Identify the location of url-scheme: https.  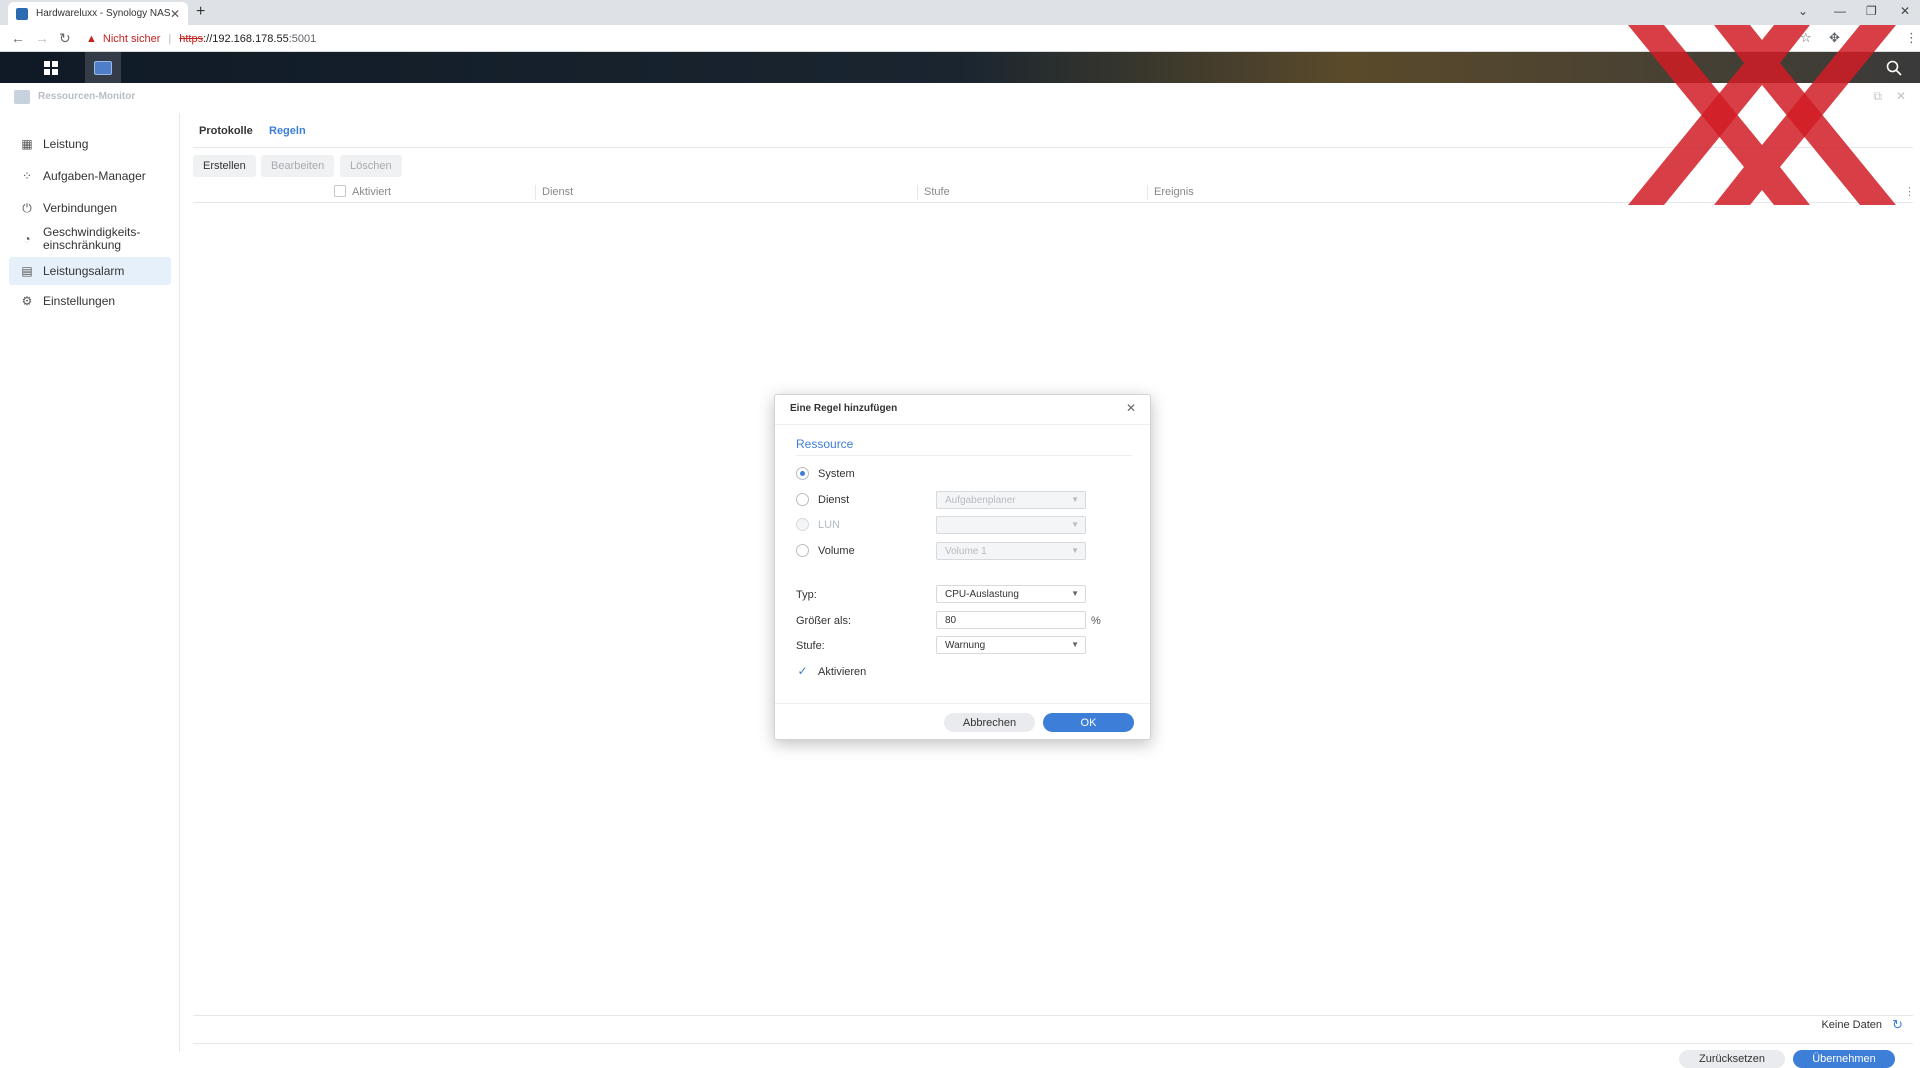
(191, 38).